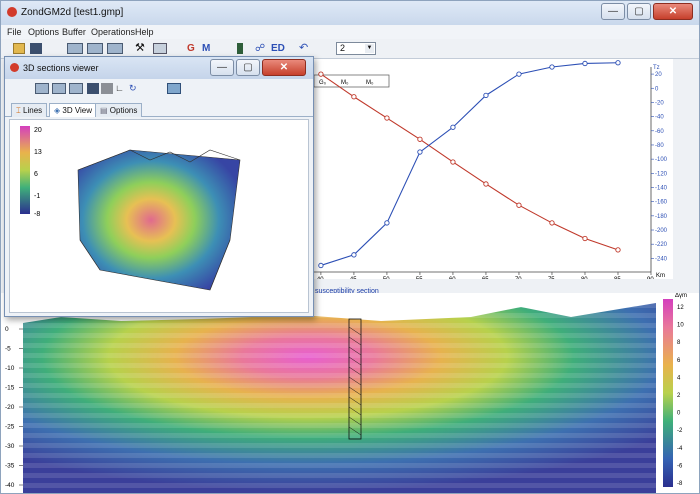 The width and height of the screenshot is (700, 494). What do you see at coordinates (76, 88) in the screenshot?
I see `popup-view3-icon` at bounding box center [76, 88].